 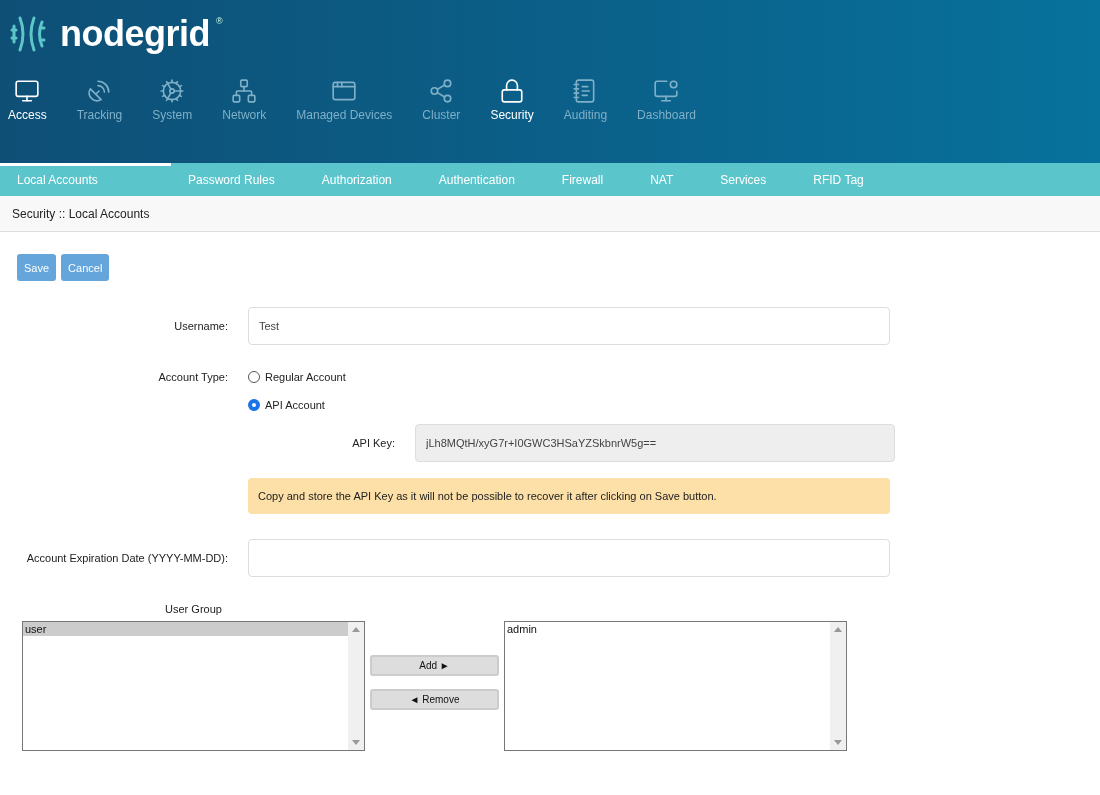 I want to click on add-button: Add ►, so click(x=434, y=665).